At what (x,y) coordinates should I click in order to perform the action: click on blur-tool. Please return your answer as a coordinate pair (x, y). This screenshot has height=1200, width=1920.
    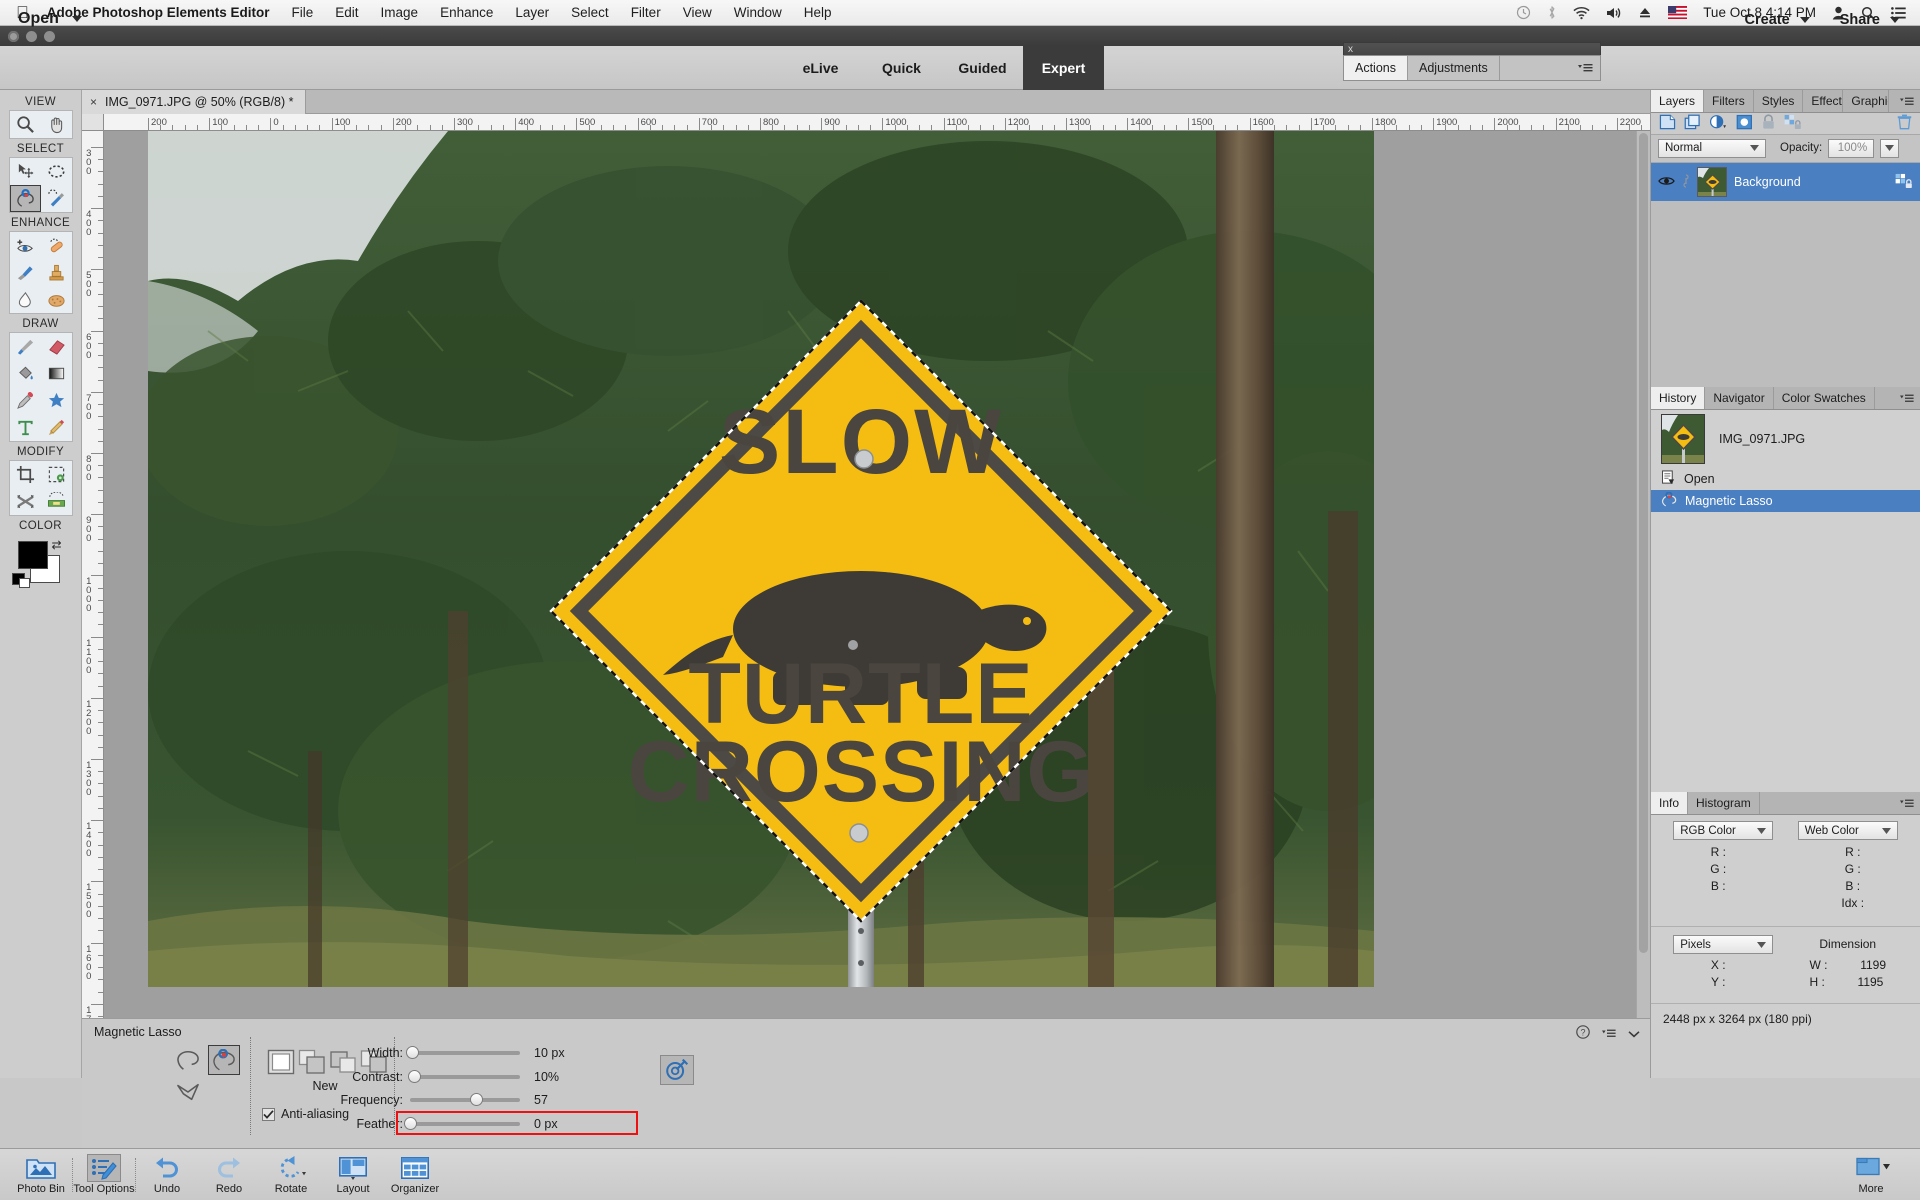
    Looking at the image, I should click on (25, 299).